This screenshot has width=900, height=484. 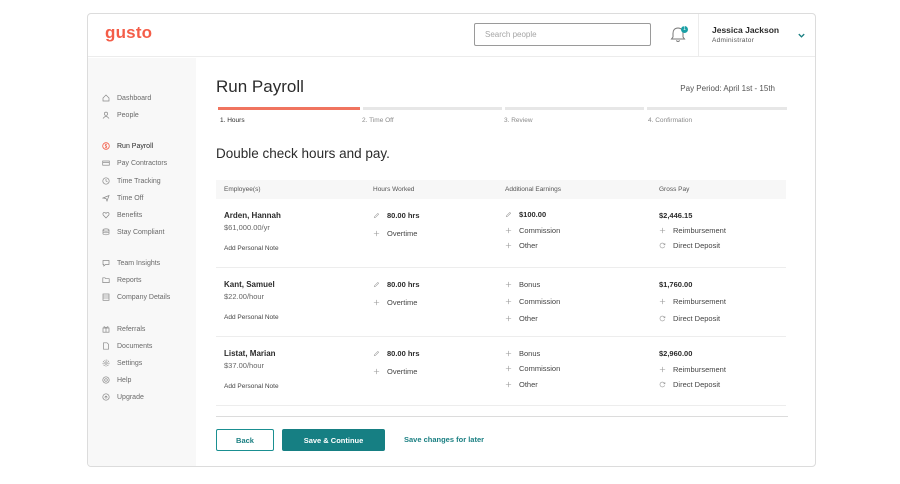 I want to click on sidebar-item-upgrade: Upgrade, so click(x=123, y=397).